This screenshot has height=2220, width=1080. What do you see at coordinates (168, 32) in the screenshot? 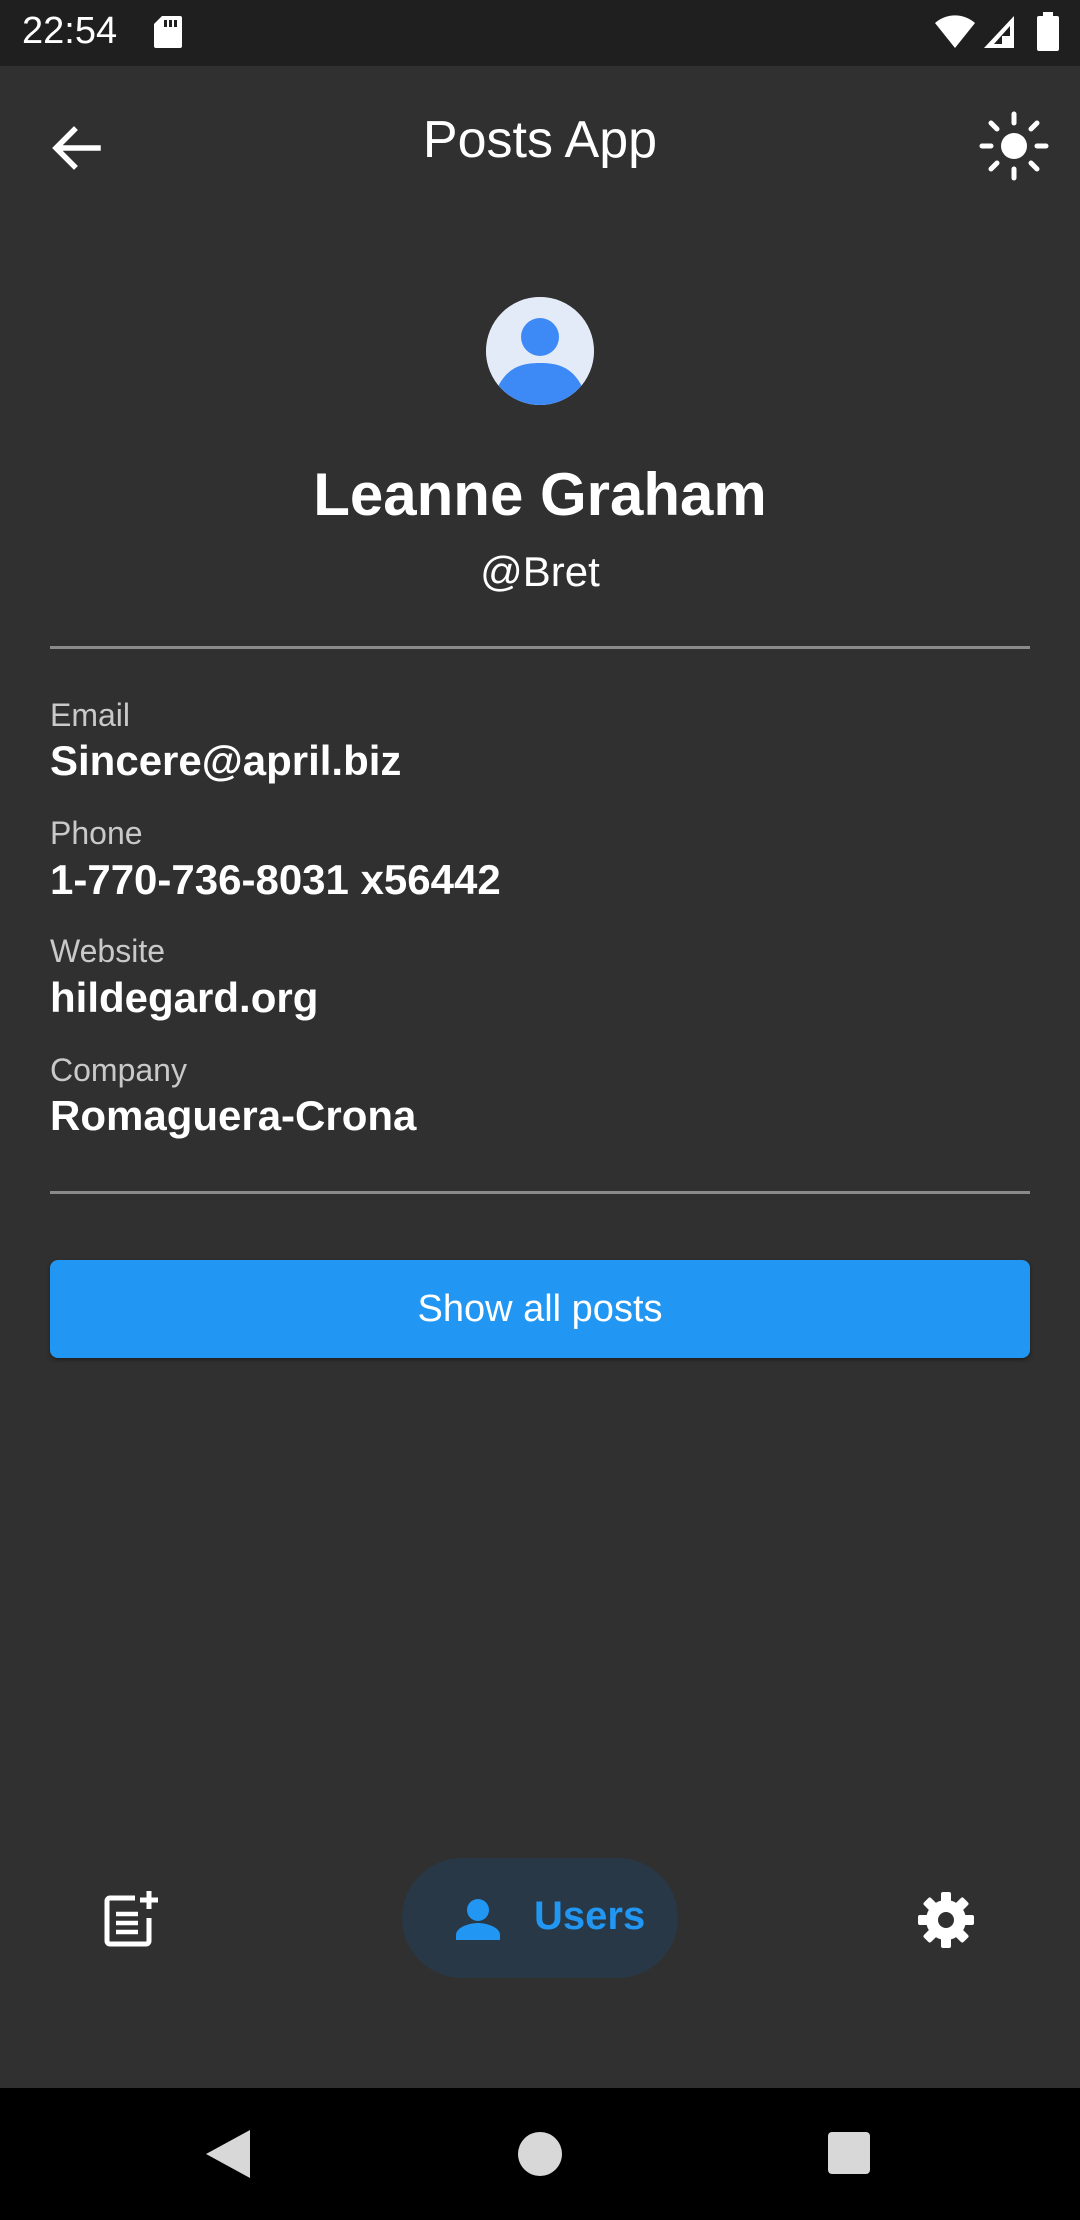
I see `sd-card-icon` at bounding box center [168, 32].